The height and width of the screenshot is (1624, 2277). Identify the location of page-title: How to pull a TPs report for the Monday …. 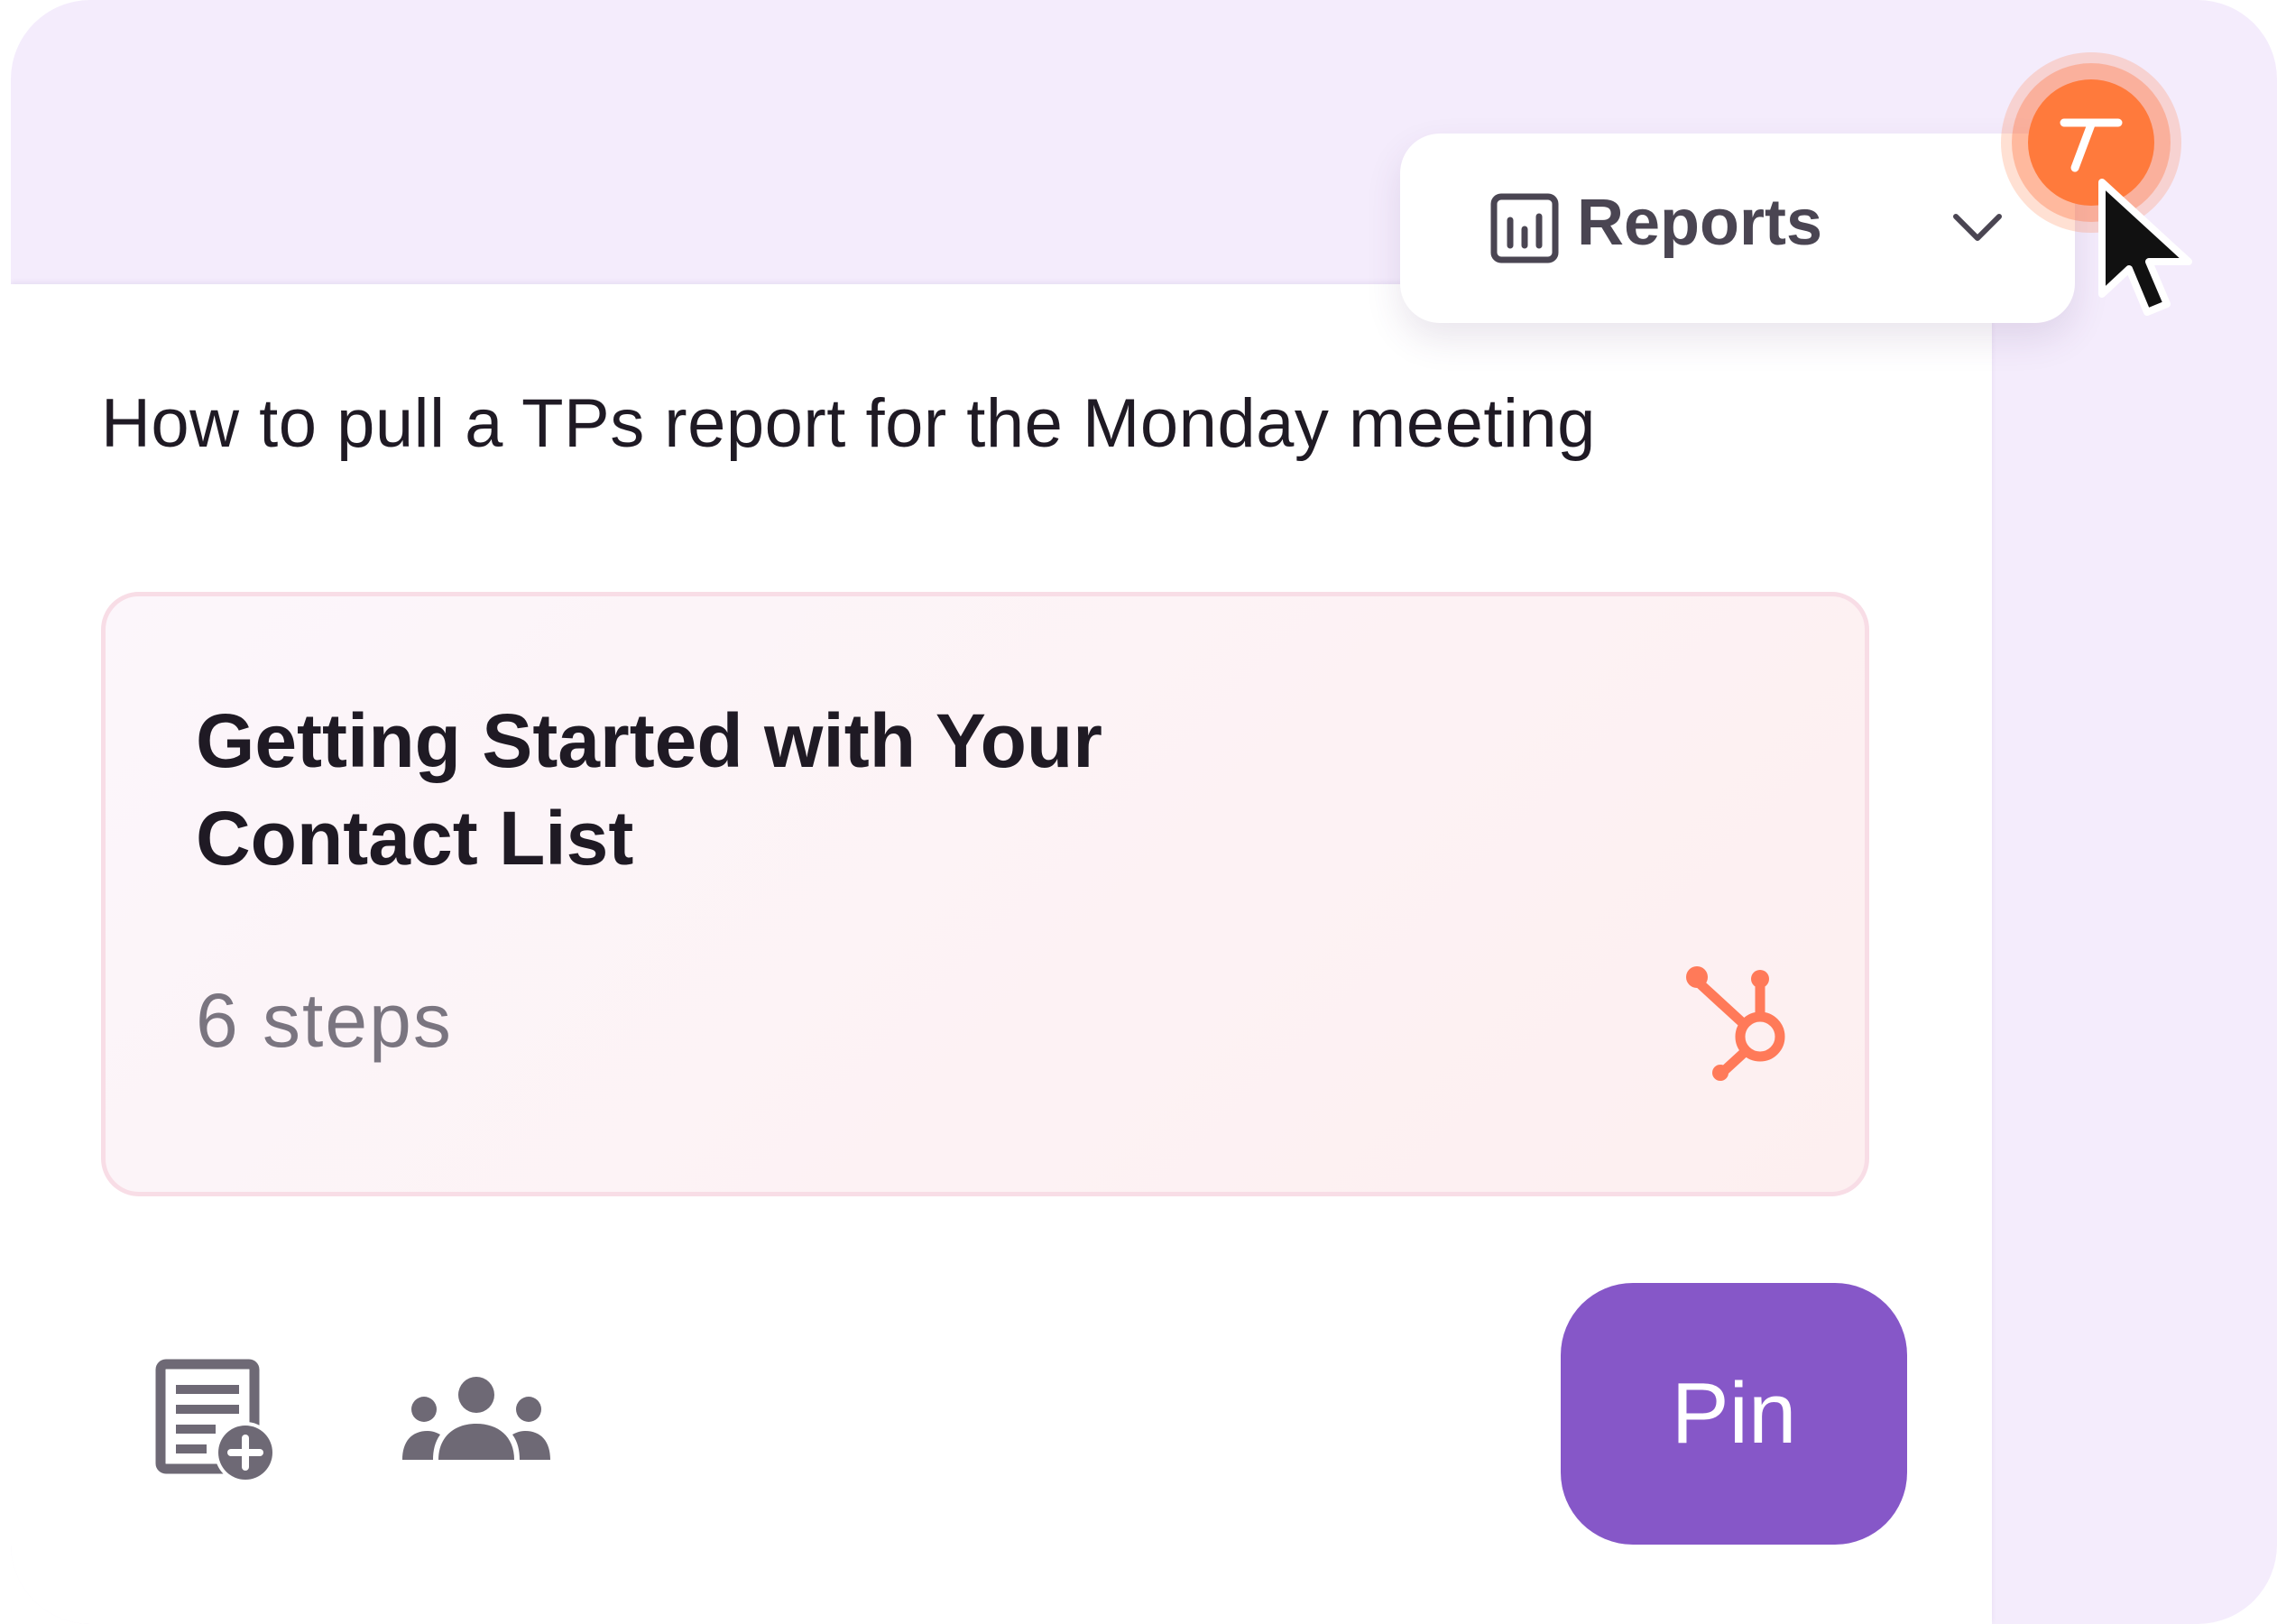
(848, 424).